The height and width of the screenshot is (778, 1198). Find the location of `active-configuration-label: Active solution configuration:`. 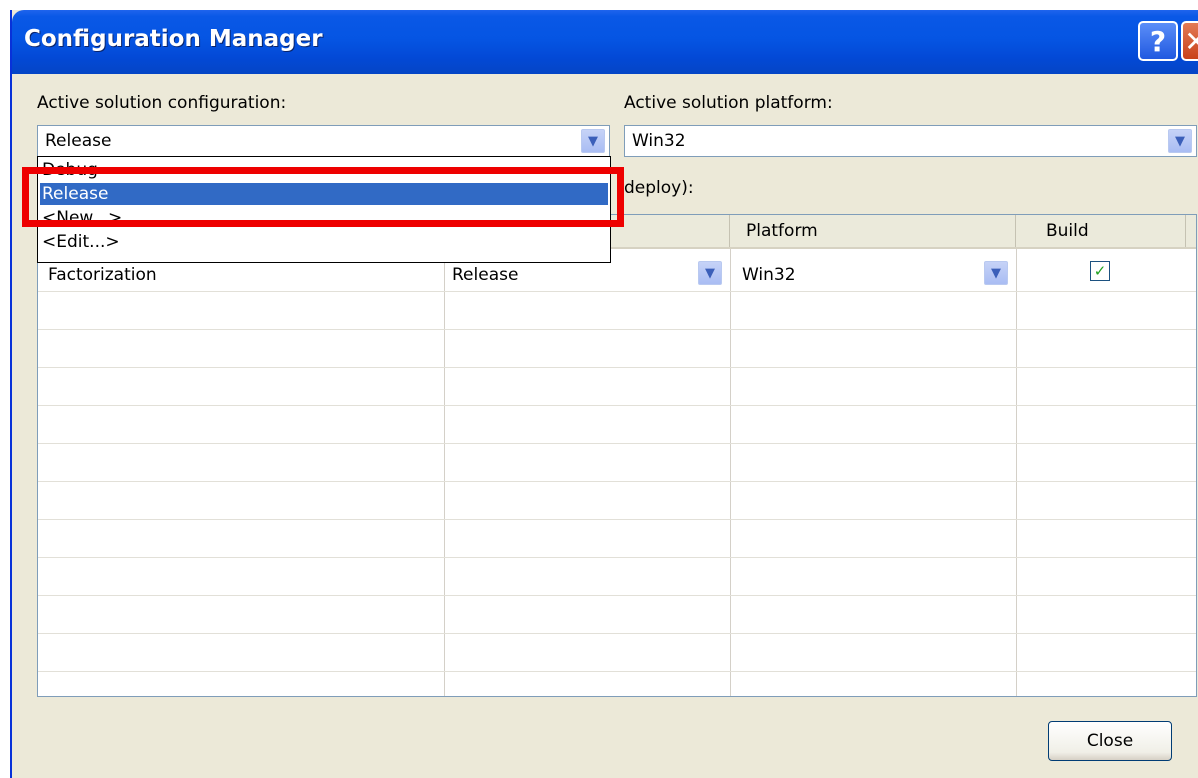

active-configuration-label: Active solution configuration: is located at coordinates (162, 103).